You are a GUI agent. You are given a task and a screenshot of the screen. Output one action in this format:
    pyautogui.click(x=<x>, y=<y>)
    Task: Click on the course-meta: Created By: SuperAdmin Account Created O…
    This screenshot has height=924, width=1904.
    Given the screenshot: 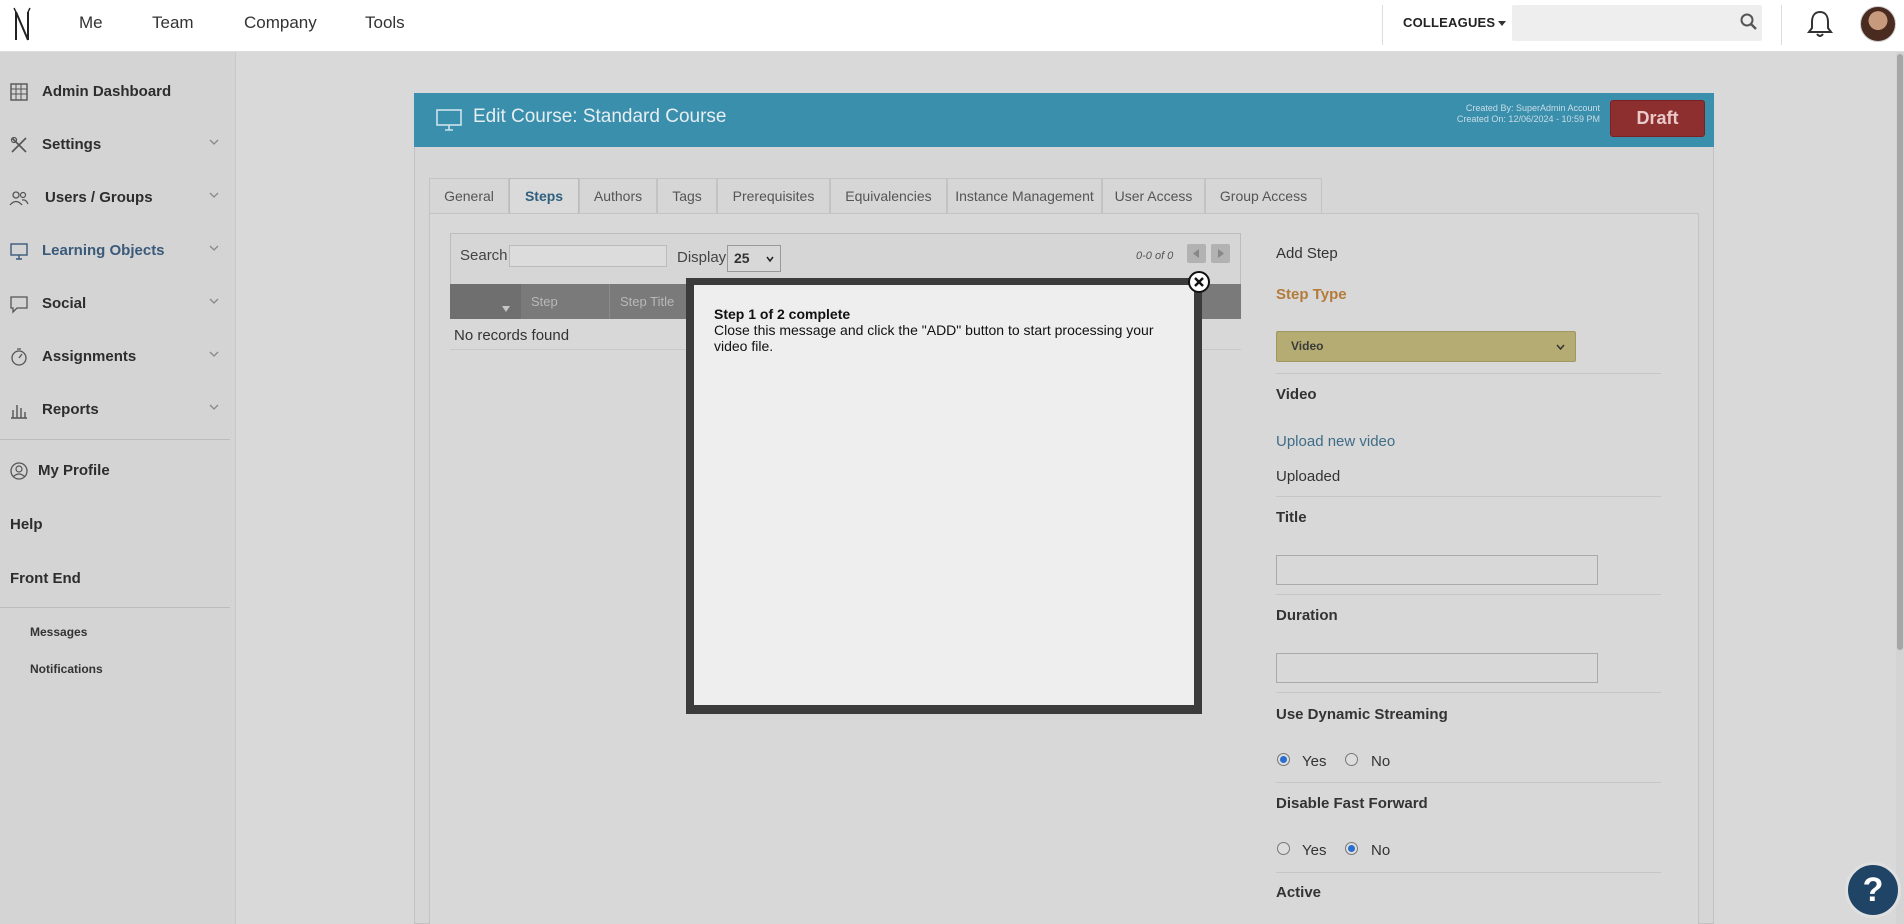 What is the action you would take?
    pyautogui.click(x=1500, y=114)
    